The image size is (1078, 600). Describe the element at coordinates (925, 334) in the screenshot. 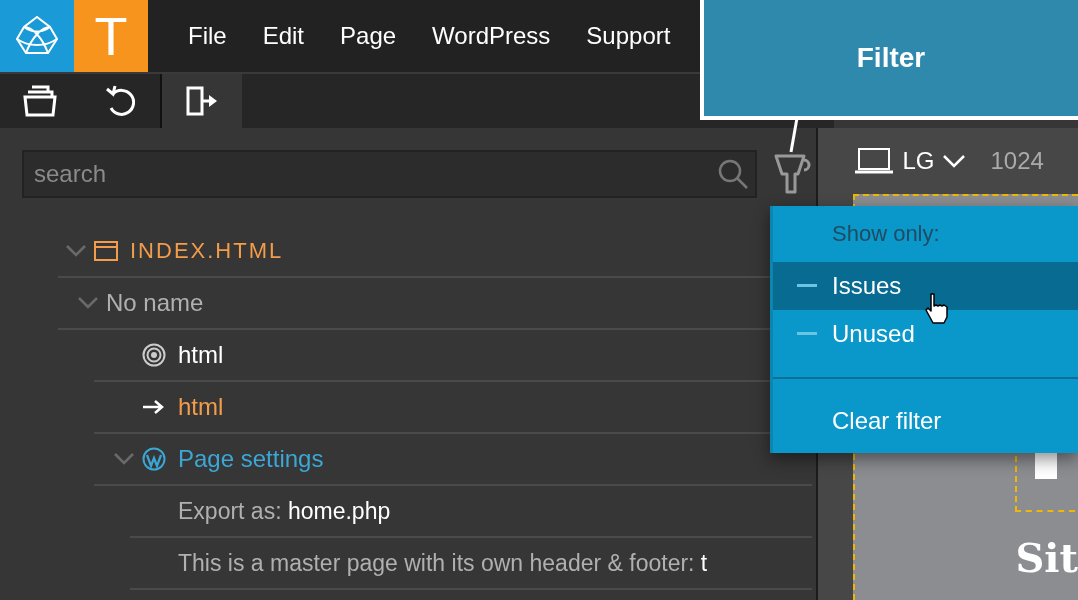

I see `filter-option: Unused` at that location.